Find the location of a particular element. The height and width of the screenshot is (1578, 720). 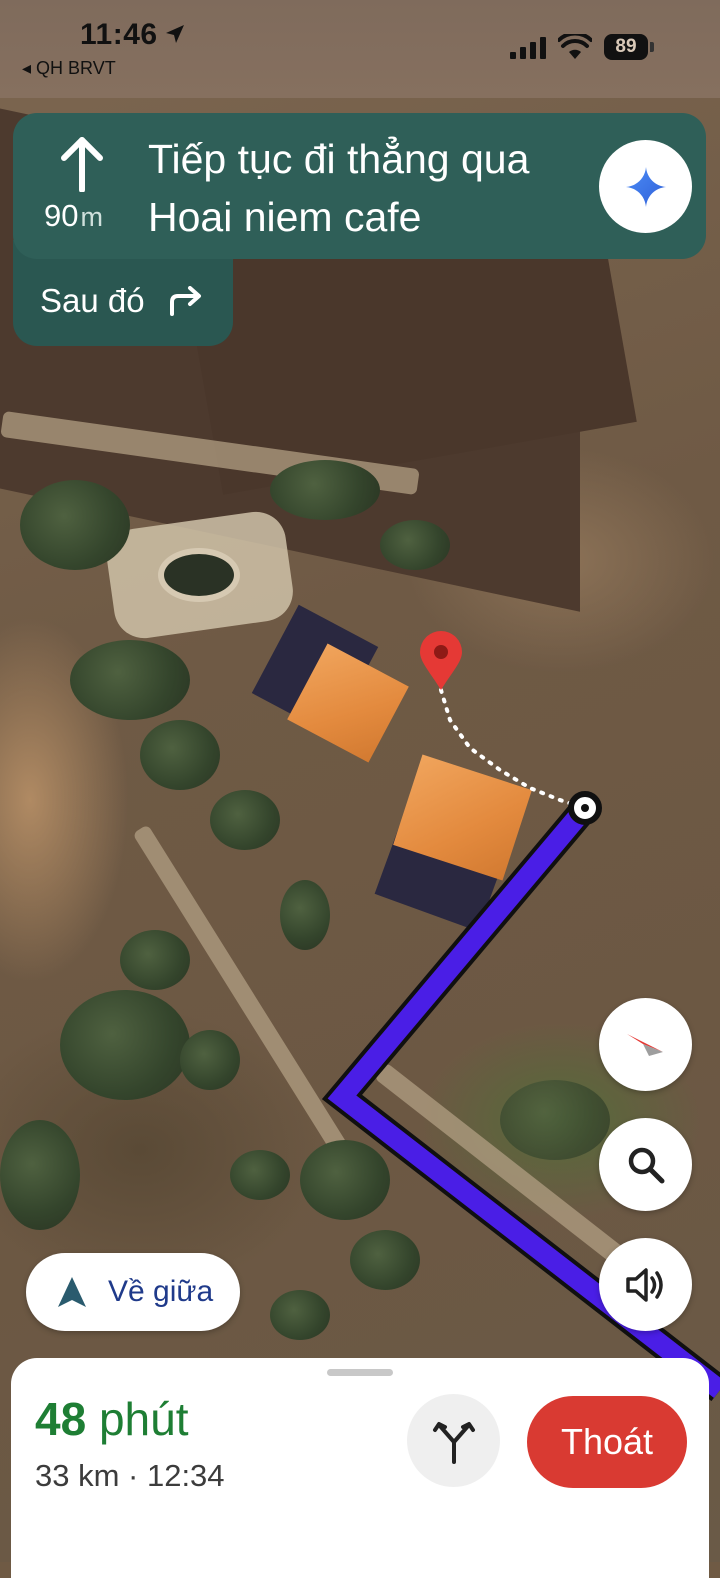

destination-pin-icon is located at coordinates (441, 660).